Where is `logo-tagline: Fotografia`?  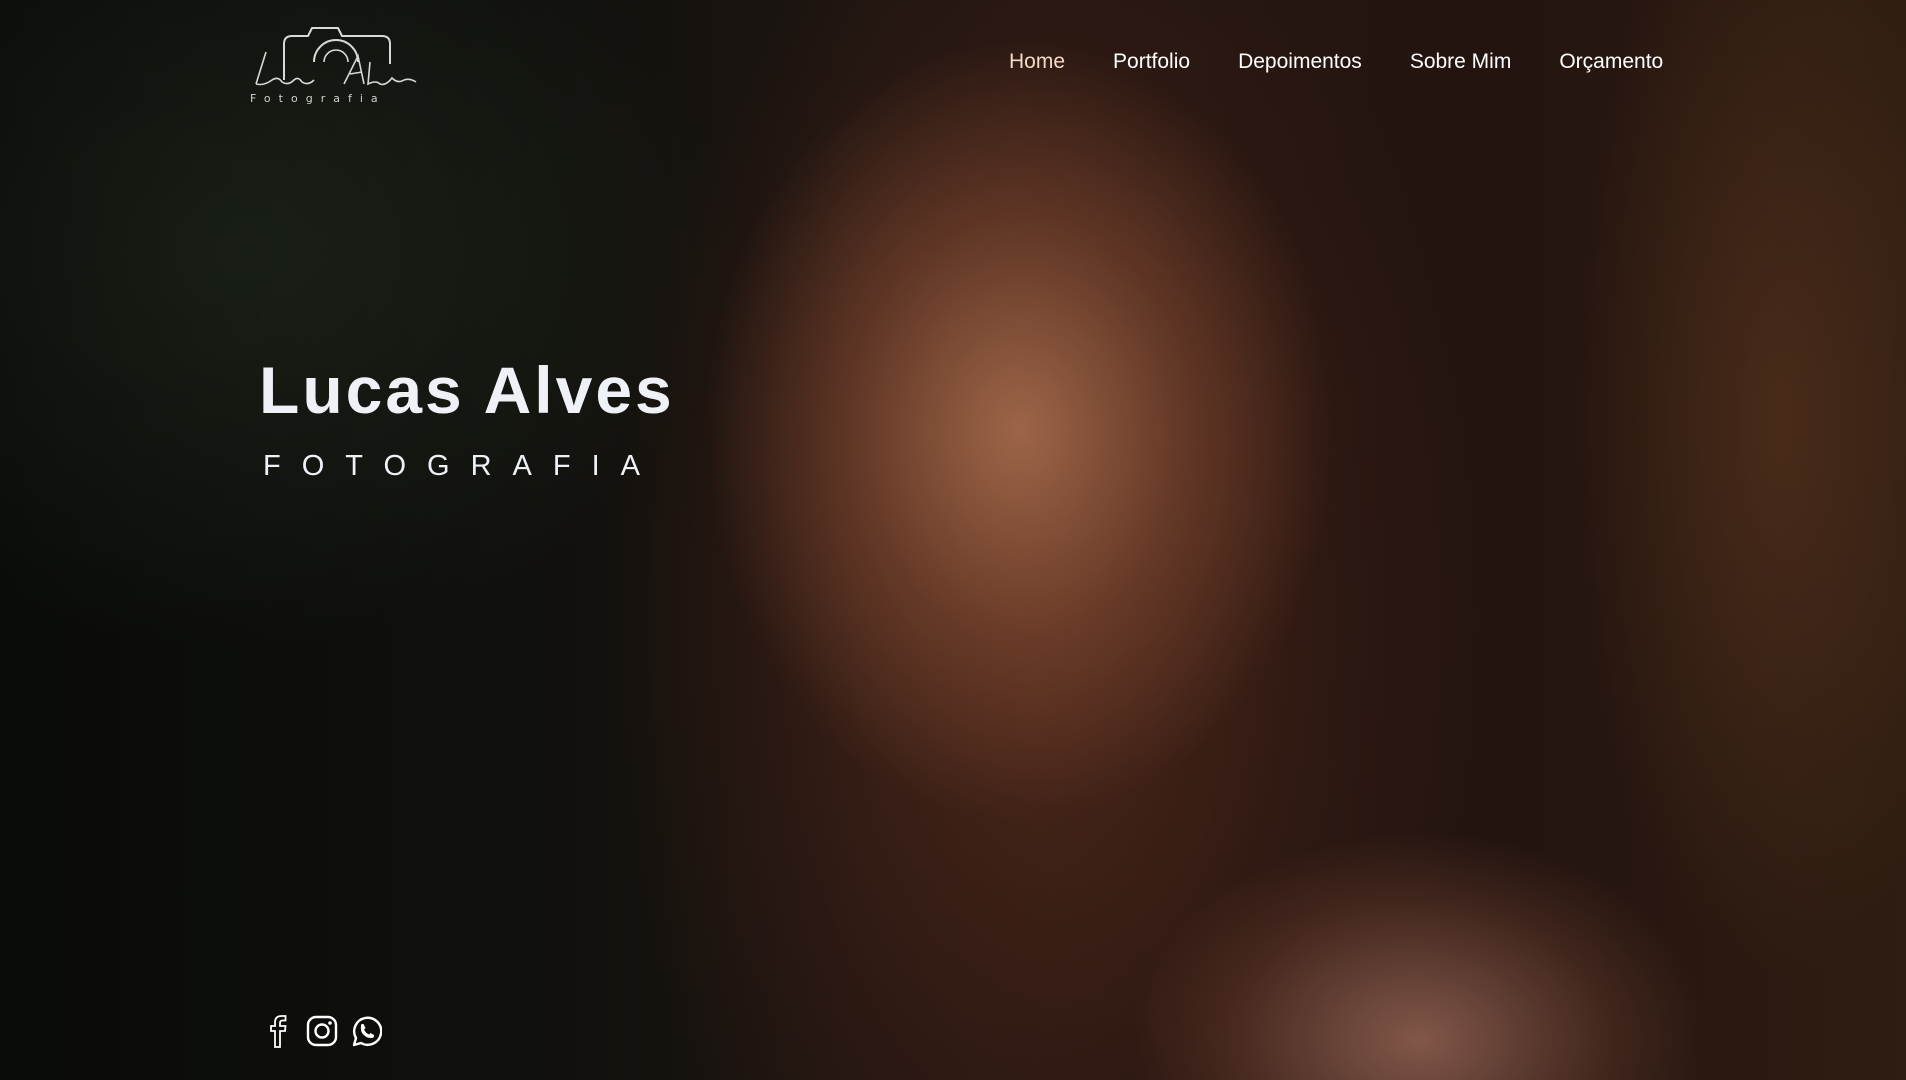
logo-tagline: Fotografia is located at coordinates (318, 98).